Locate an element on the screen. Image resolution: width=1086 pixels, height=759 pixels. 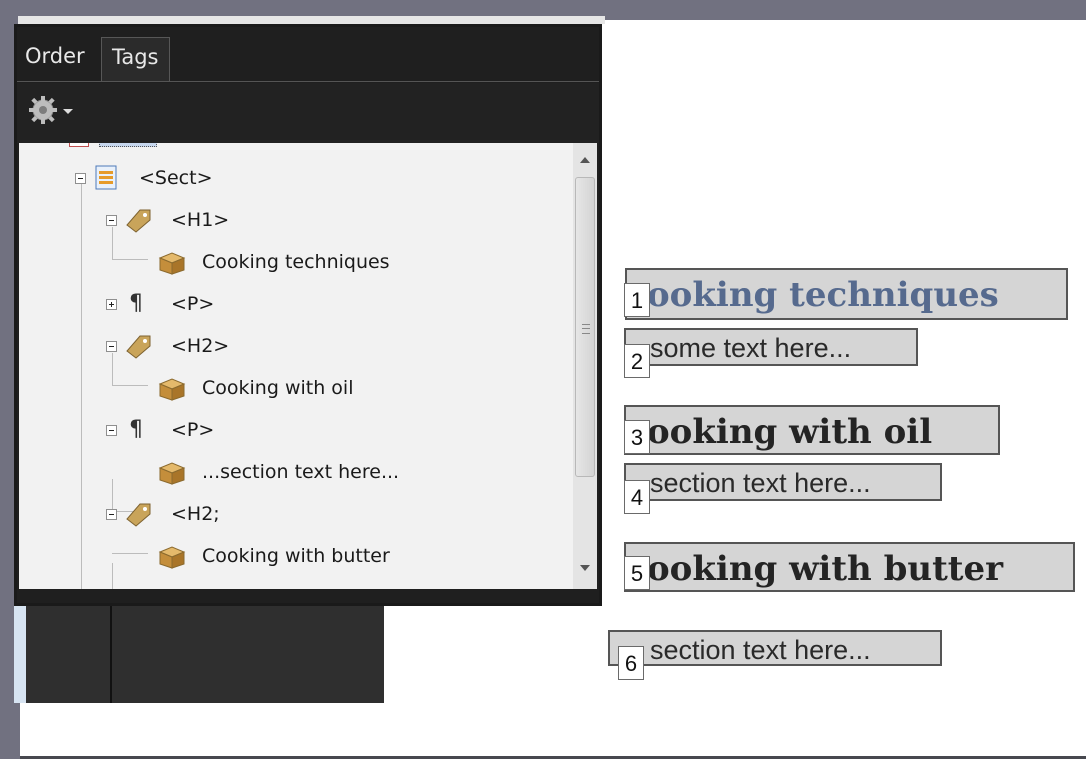
tab-divider is located at coordinates (308, 81).